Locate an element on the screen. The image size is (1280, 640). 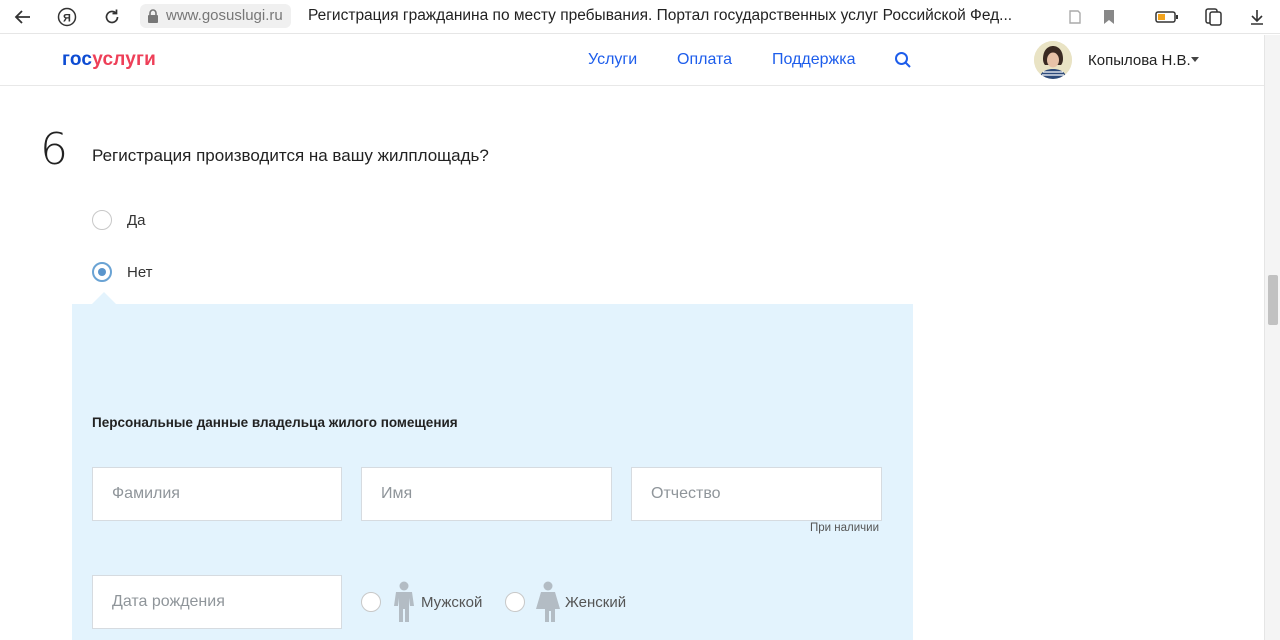
nav-services: Услуги is located at coordinates (612, 60).